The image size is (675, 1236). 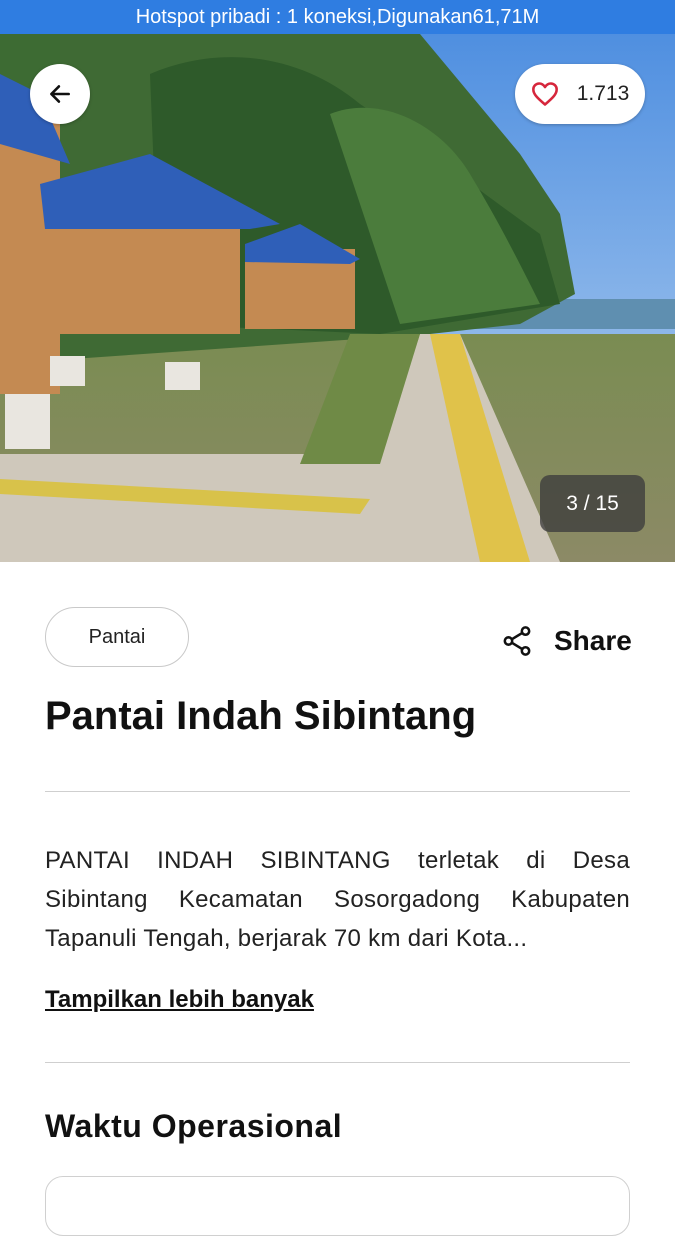 What do you see at coordinates (603, 93) in the screenshot?
I see `like-count: 1.713` at bounding box center [603, 93].